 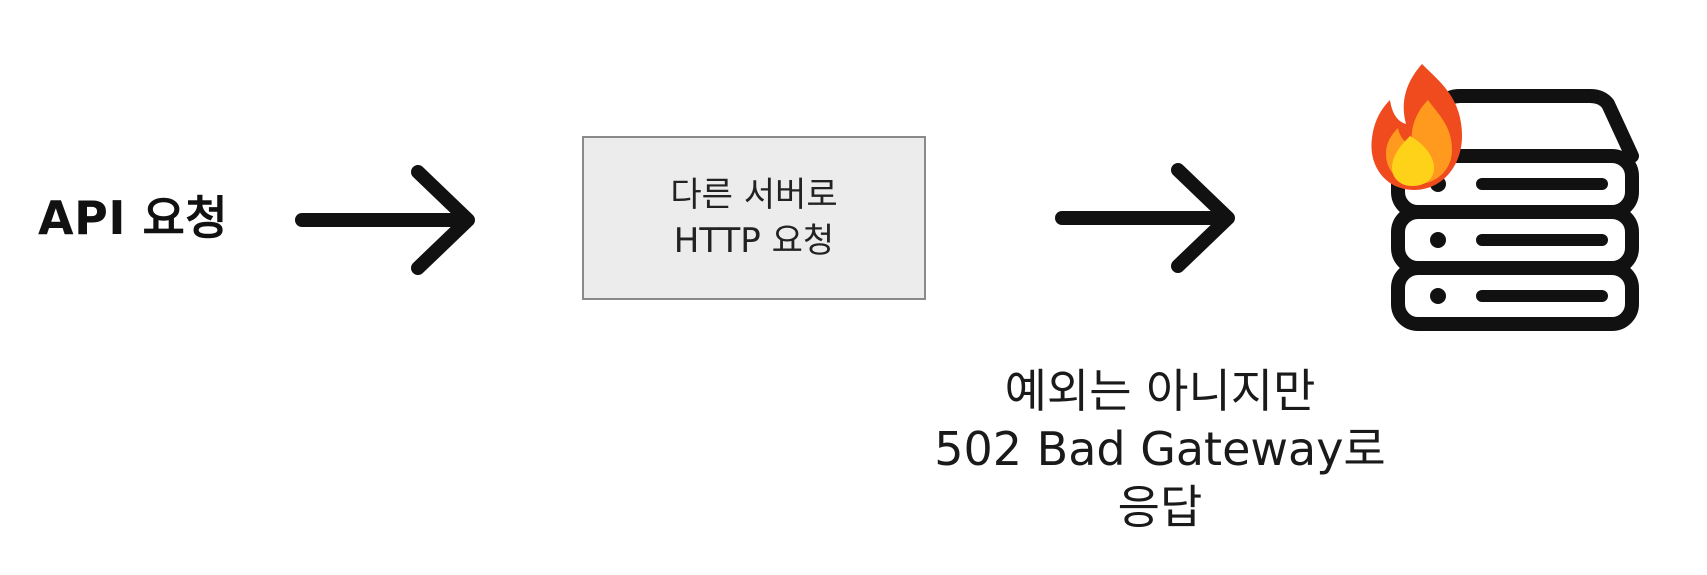 What do you see at coordinates (133, 218) in the screenshot?
I see `api-request-label: API 요청` at bounding box center [133, 218].